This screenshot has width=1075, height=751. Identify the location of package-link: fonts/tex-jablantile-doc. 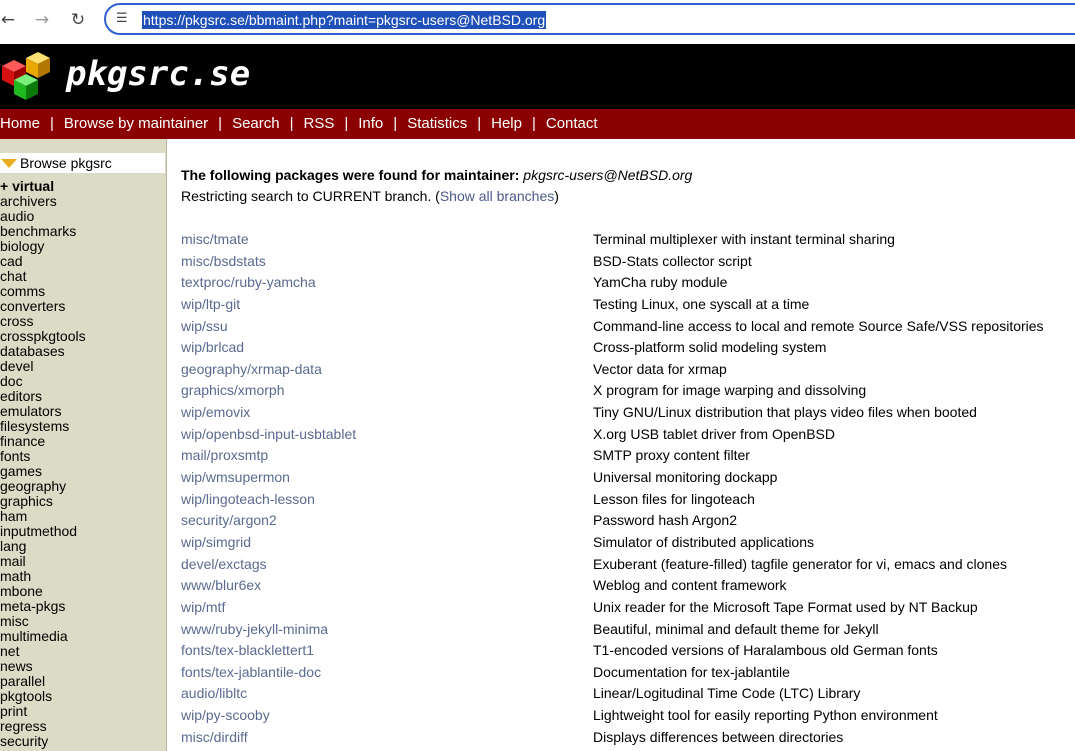
(251, 672).